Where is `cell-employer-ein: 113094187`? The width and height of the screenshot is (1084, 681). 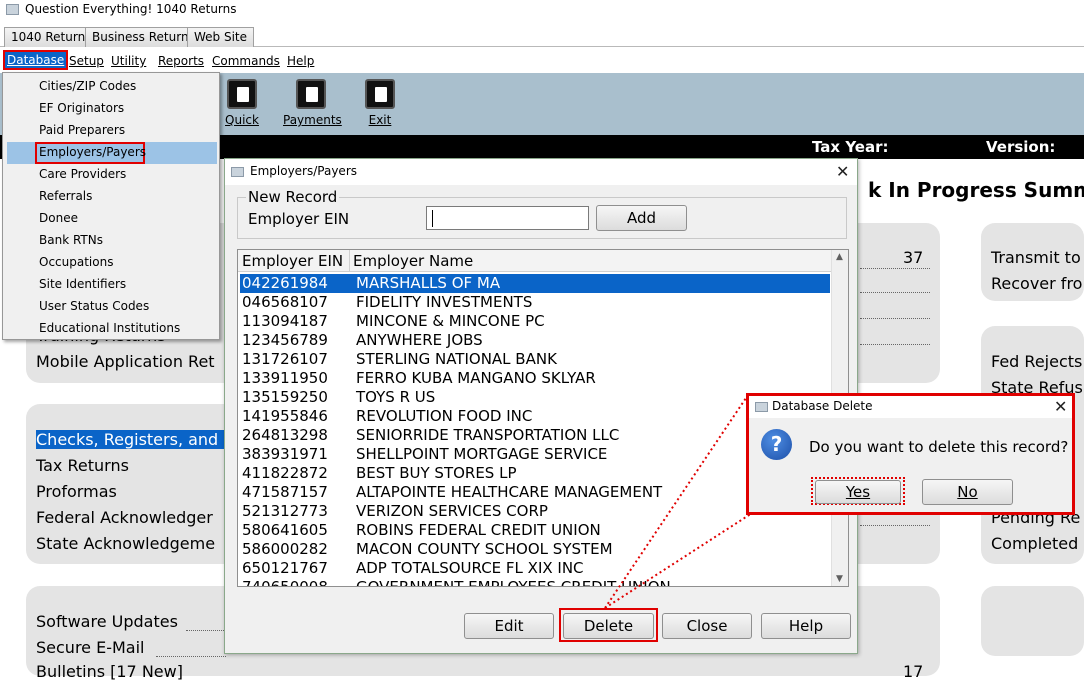
cell-employer-ein: 113094187 is located at coordinates (285, 321).